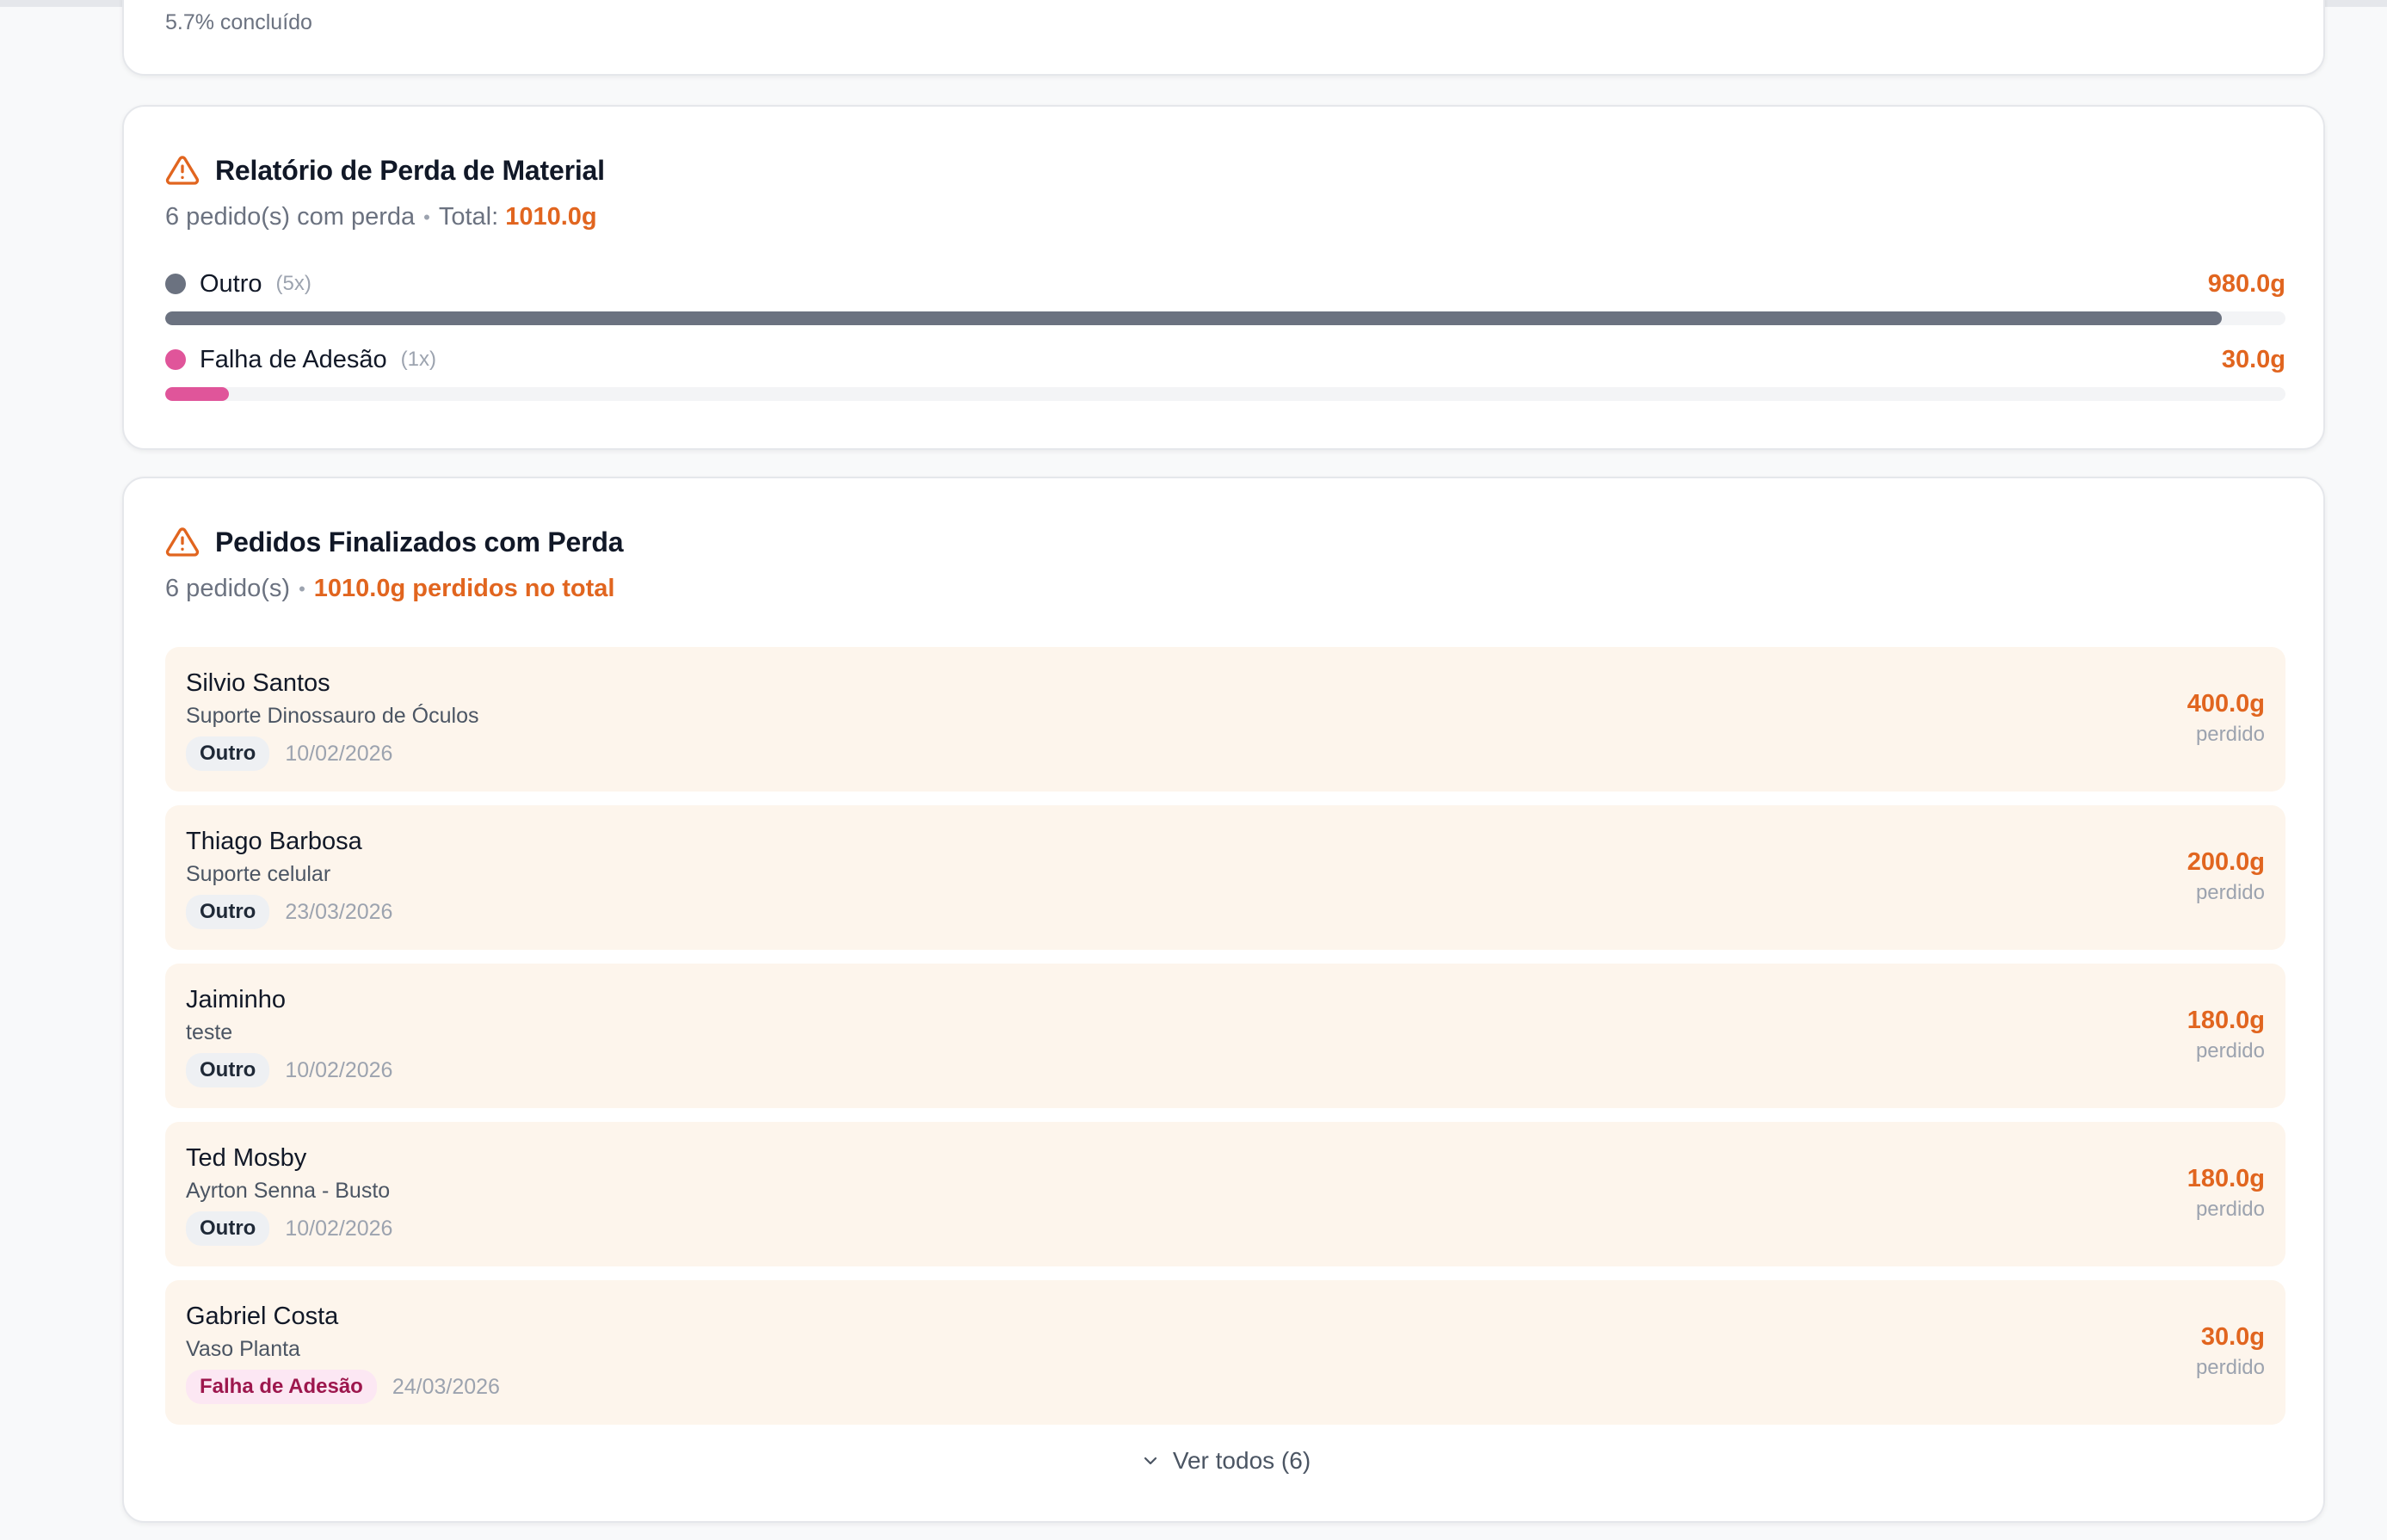  What do you see at coordinates (468, 217) in the screenshot?
I see `loss-report-total-label: Total:` at bounding box center [468, 217].